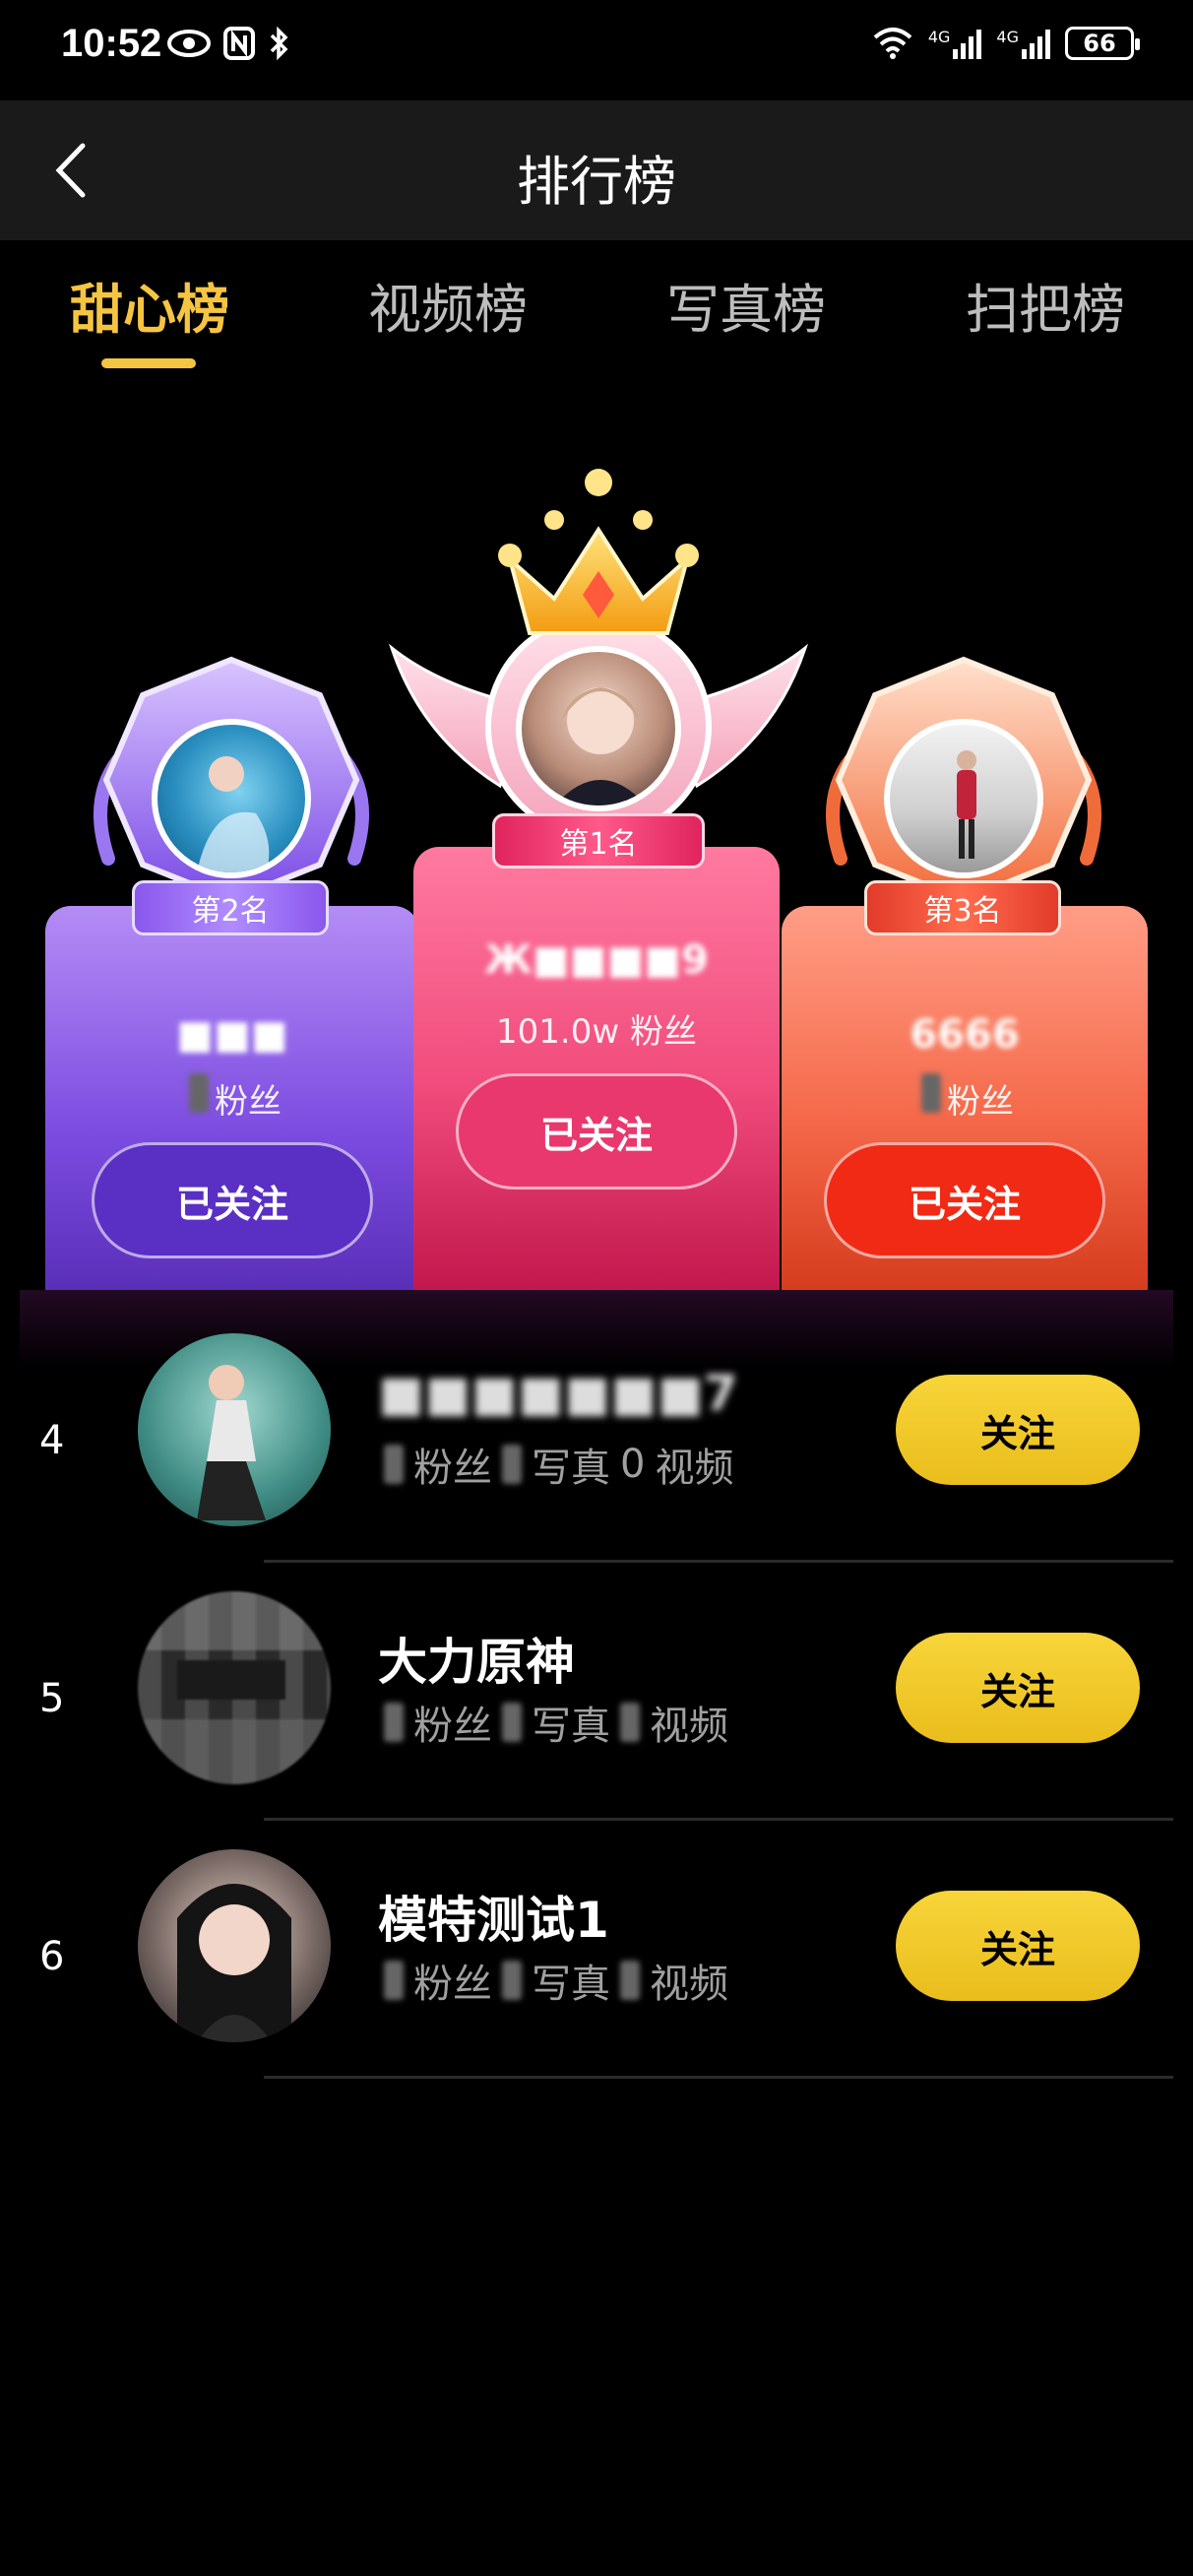 This screenshot has height=2576, width=1193. Describe the element at coordinates (493, 1920) in the screenshot. I see `row-name: 模特测试1` at that location.